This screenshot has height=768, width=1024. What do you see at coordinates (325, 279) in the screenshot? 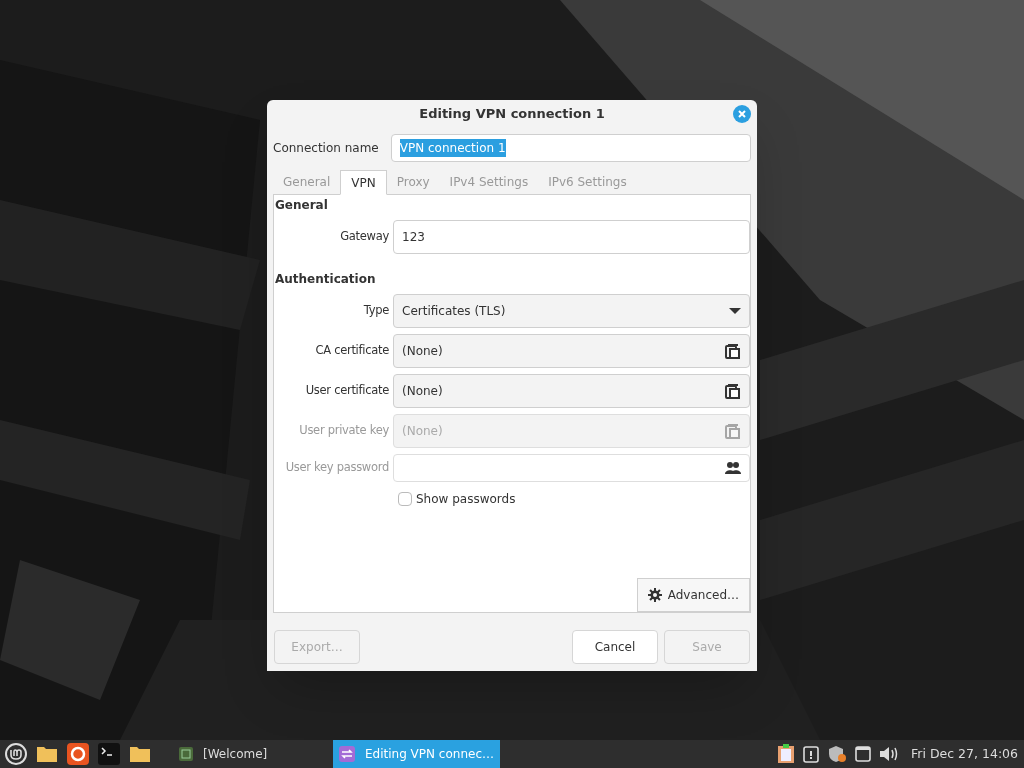
I see `section-heading: Authentication` at bounding box center [325, 279].